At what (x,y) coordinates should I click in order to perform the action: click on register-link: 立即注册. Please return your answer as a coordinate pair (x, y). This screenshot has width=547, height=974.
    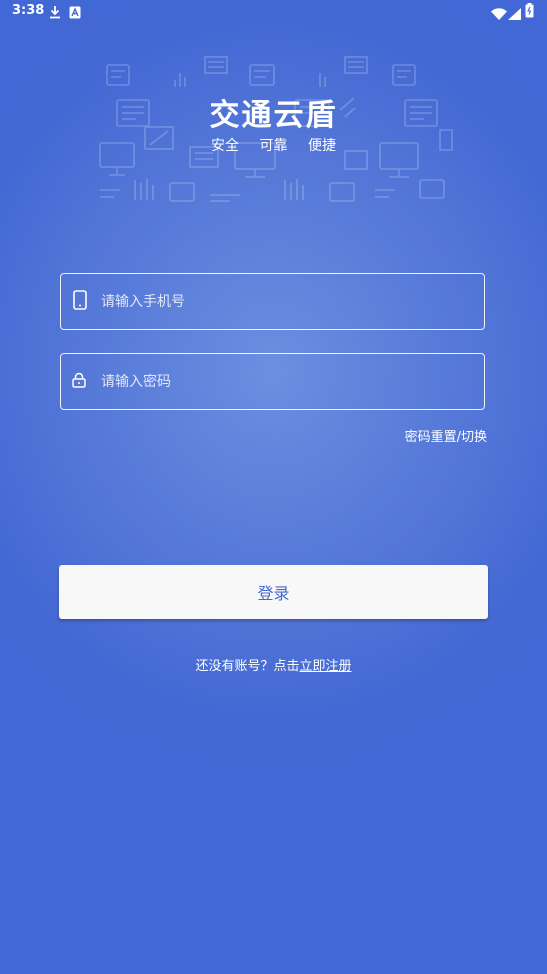
    Looking at the image, I should click on (326, 666).